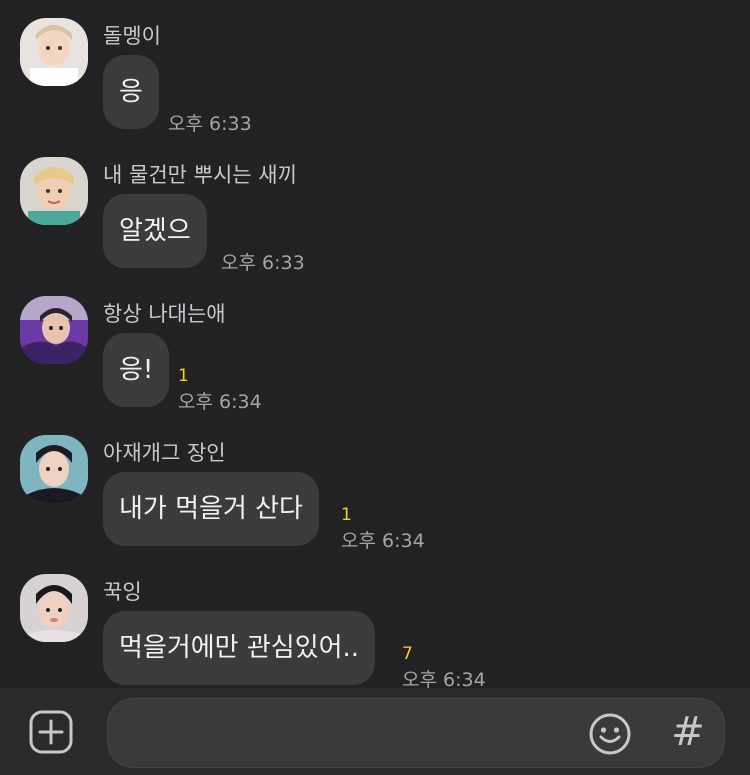  What do you see at coordinates (51, 732) in the screenshot?
I see `plus-square-icon` at bounding box center [51, 732].